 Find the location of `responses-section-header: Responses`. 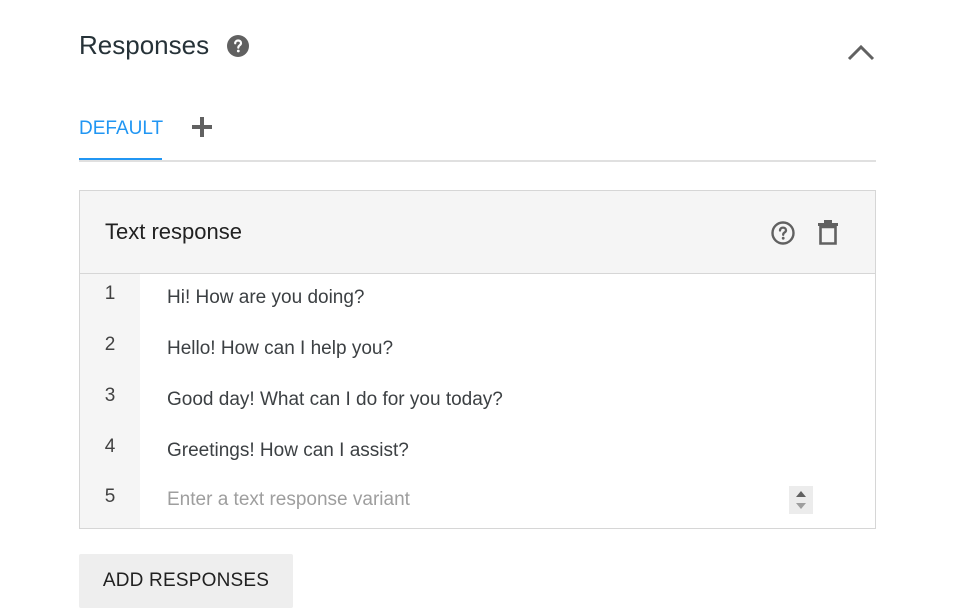

responses-section-header: Responses is located at coordinates (477, 48).